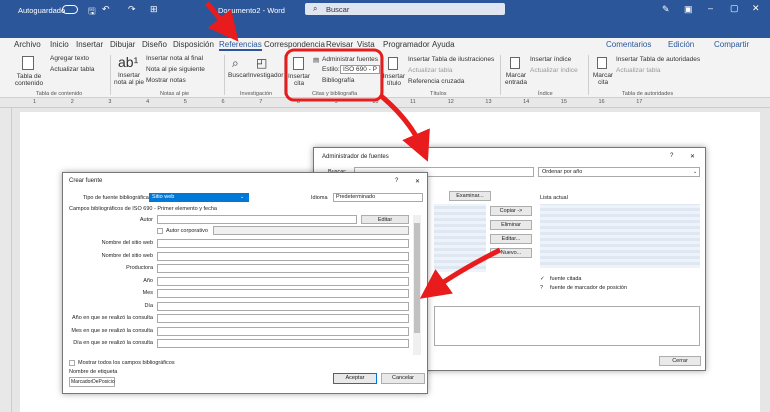 This screenshot has height=412, width=770. I want to click on highlight-box, so click(334, 75).